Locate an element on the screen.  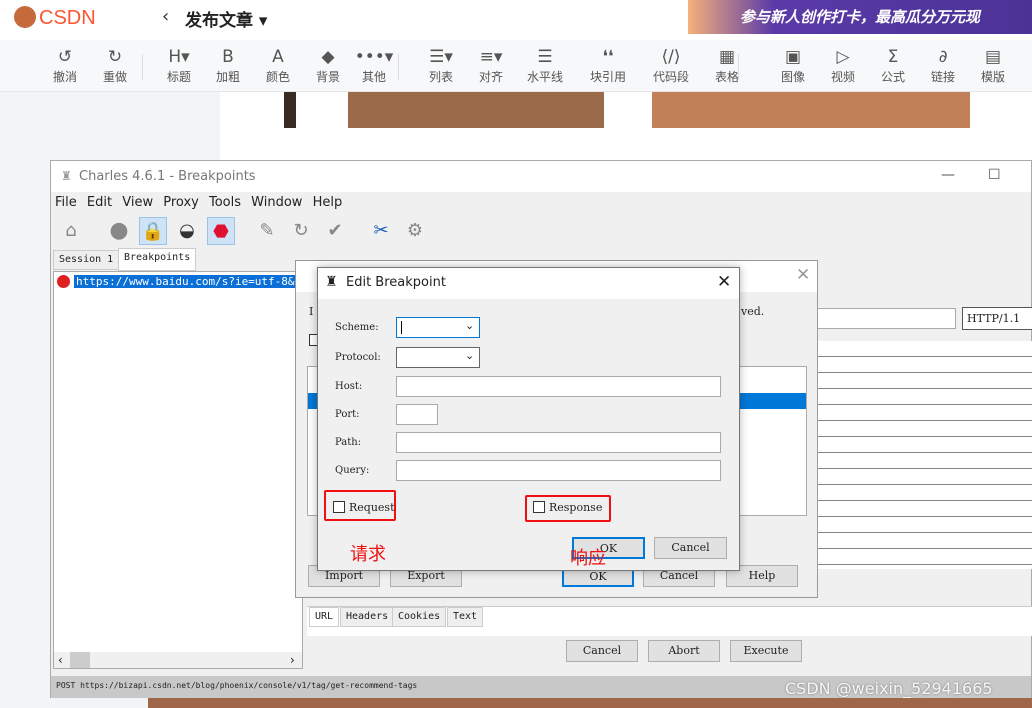
check-icon: ✔ is located at coordinates (335, 231).